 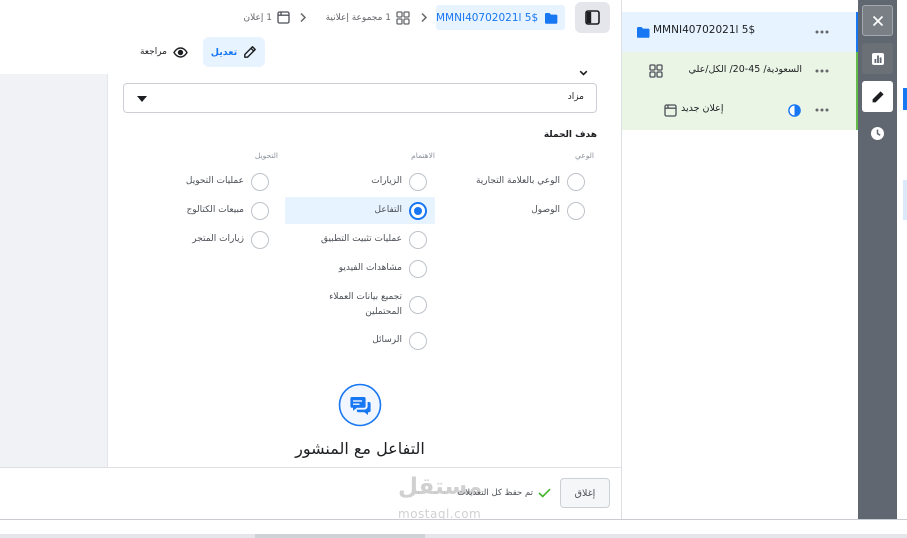 What do you see at coordinates (902, 259) in the screenshot?
I see `window-edge` at bounding box center [902, 259].